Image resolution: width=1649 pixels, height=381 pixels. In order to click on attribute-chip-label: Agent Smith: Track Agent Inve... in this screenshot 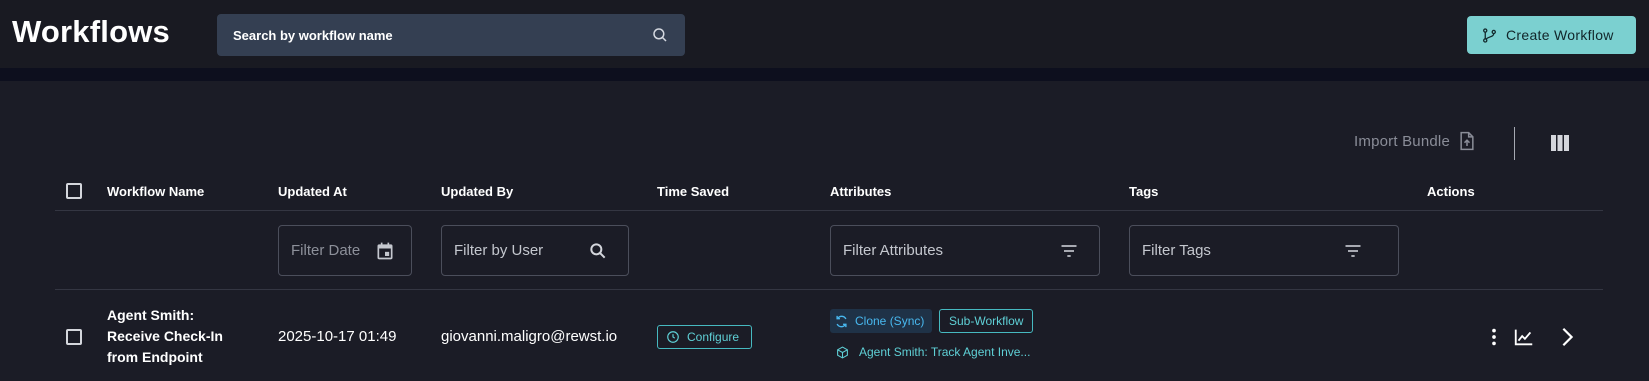, I will do `click(945, 352)`.